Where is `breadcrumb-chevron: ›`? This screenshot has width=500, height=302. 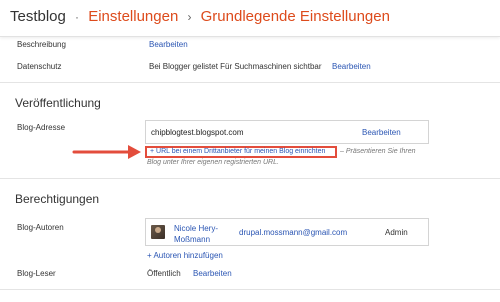
breadcrumb-chevron: › is located at coordinates (189, 17).